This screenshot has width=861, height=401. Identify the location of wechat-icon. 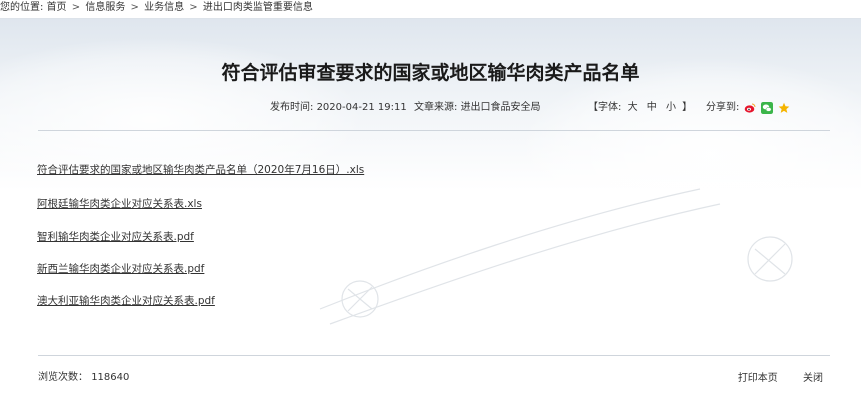
(767, 108).